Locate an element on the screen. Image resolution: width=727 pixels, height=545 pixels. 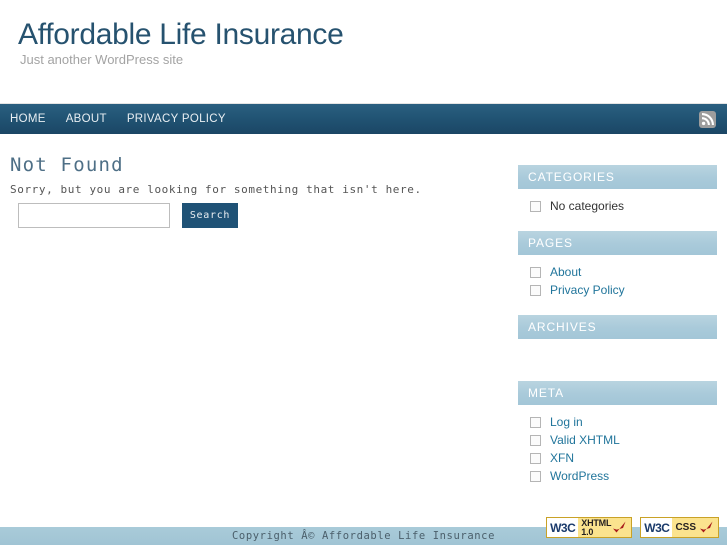
widget-list-pages: About Privacy Policy is located at coordinates (617, 277).